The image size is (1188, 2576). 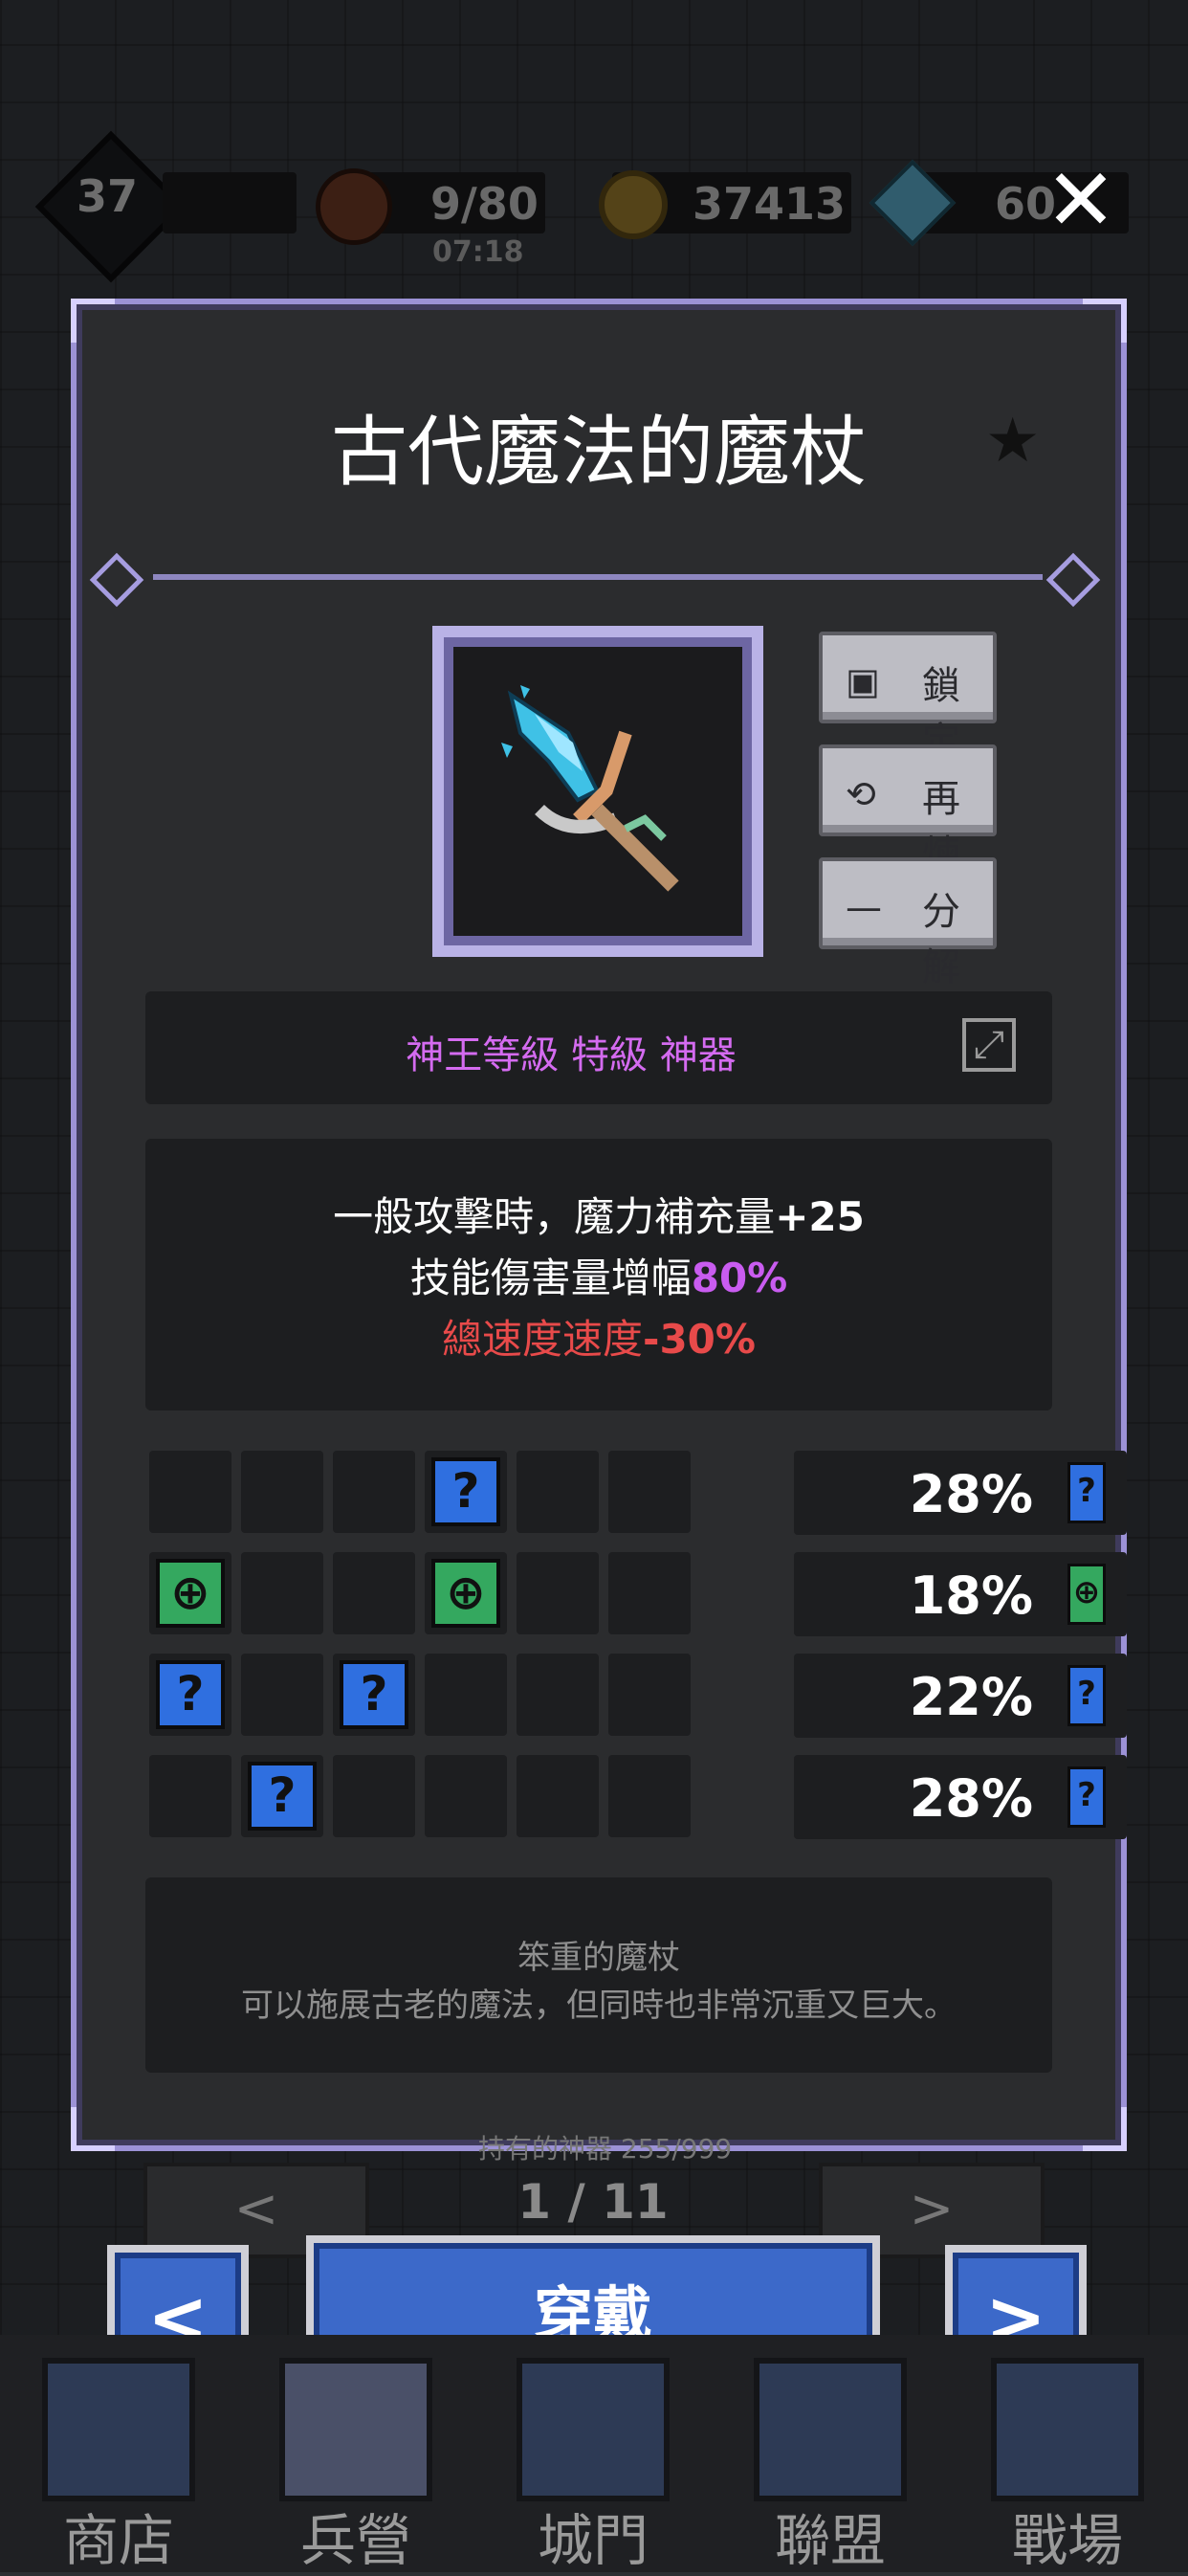 What do you see at coordinates (989, 1045) in the screenshot?
I see `expand-icon: ⤢` at bounding box center [989, 1045].